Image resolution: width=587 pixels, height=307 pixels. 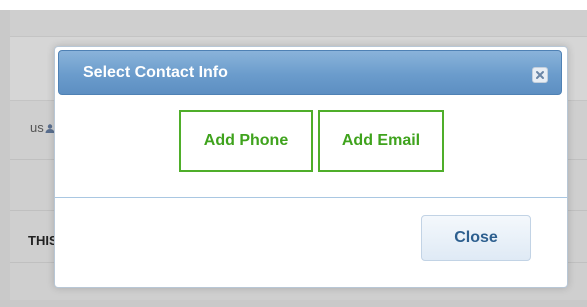 What do you see at coordinates (37, 127) in the screenshot?
I see `background-status-text: us` at bounding box center [37, 127].